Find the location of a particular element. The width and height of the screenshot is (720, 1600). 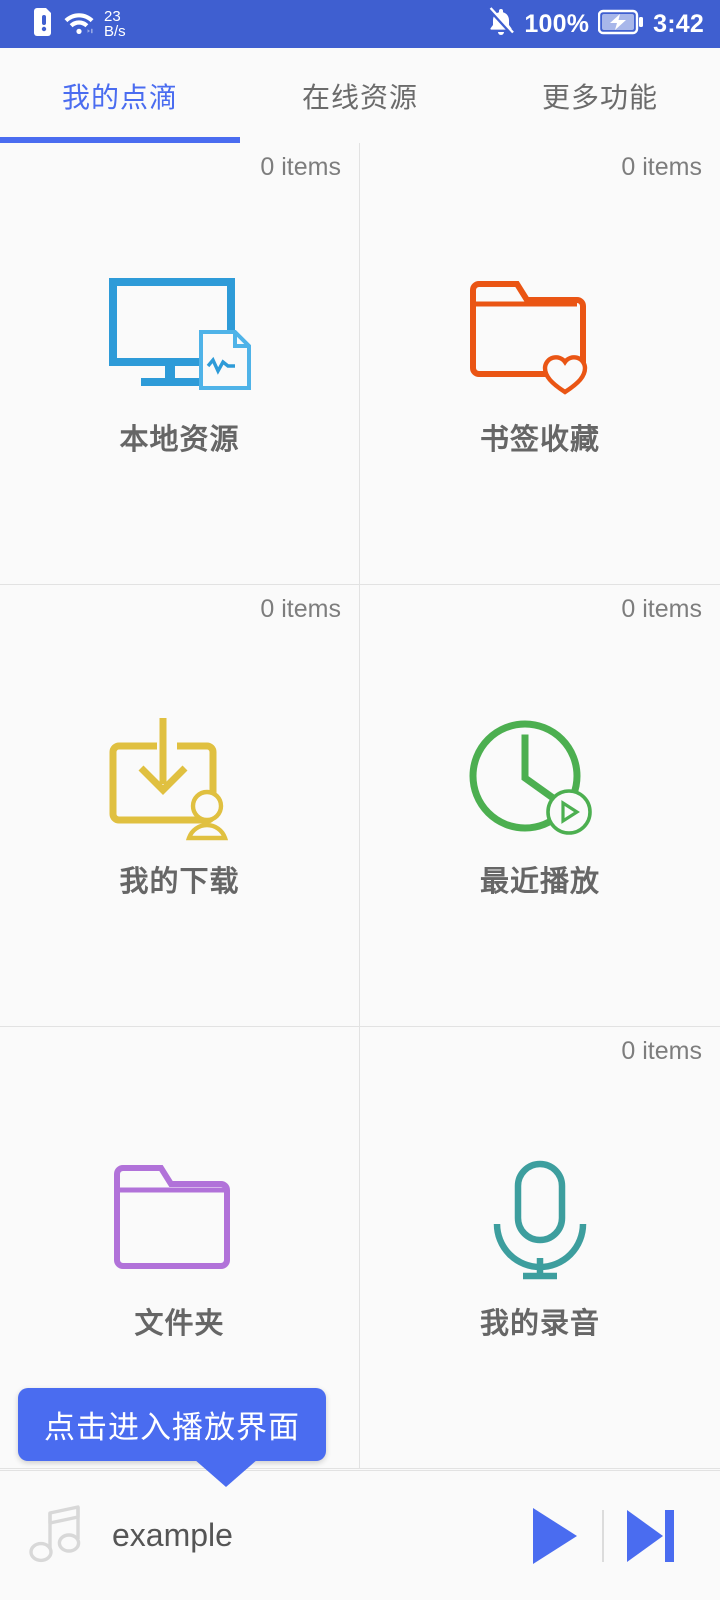

status-bar-clock: 3:42 is located at coordinates (678, 23).